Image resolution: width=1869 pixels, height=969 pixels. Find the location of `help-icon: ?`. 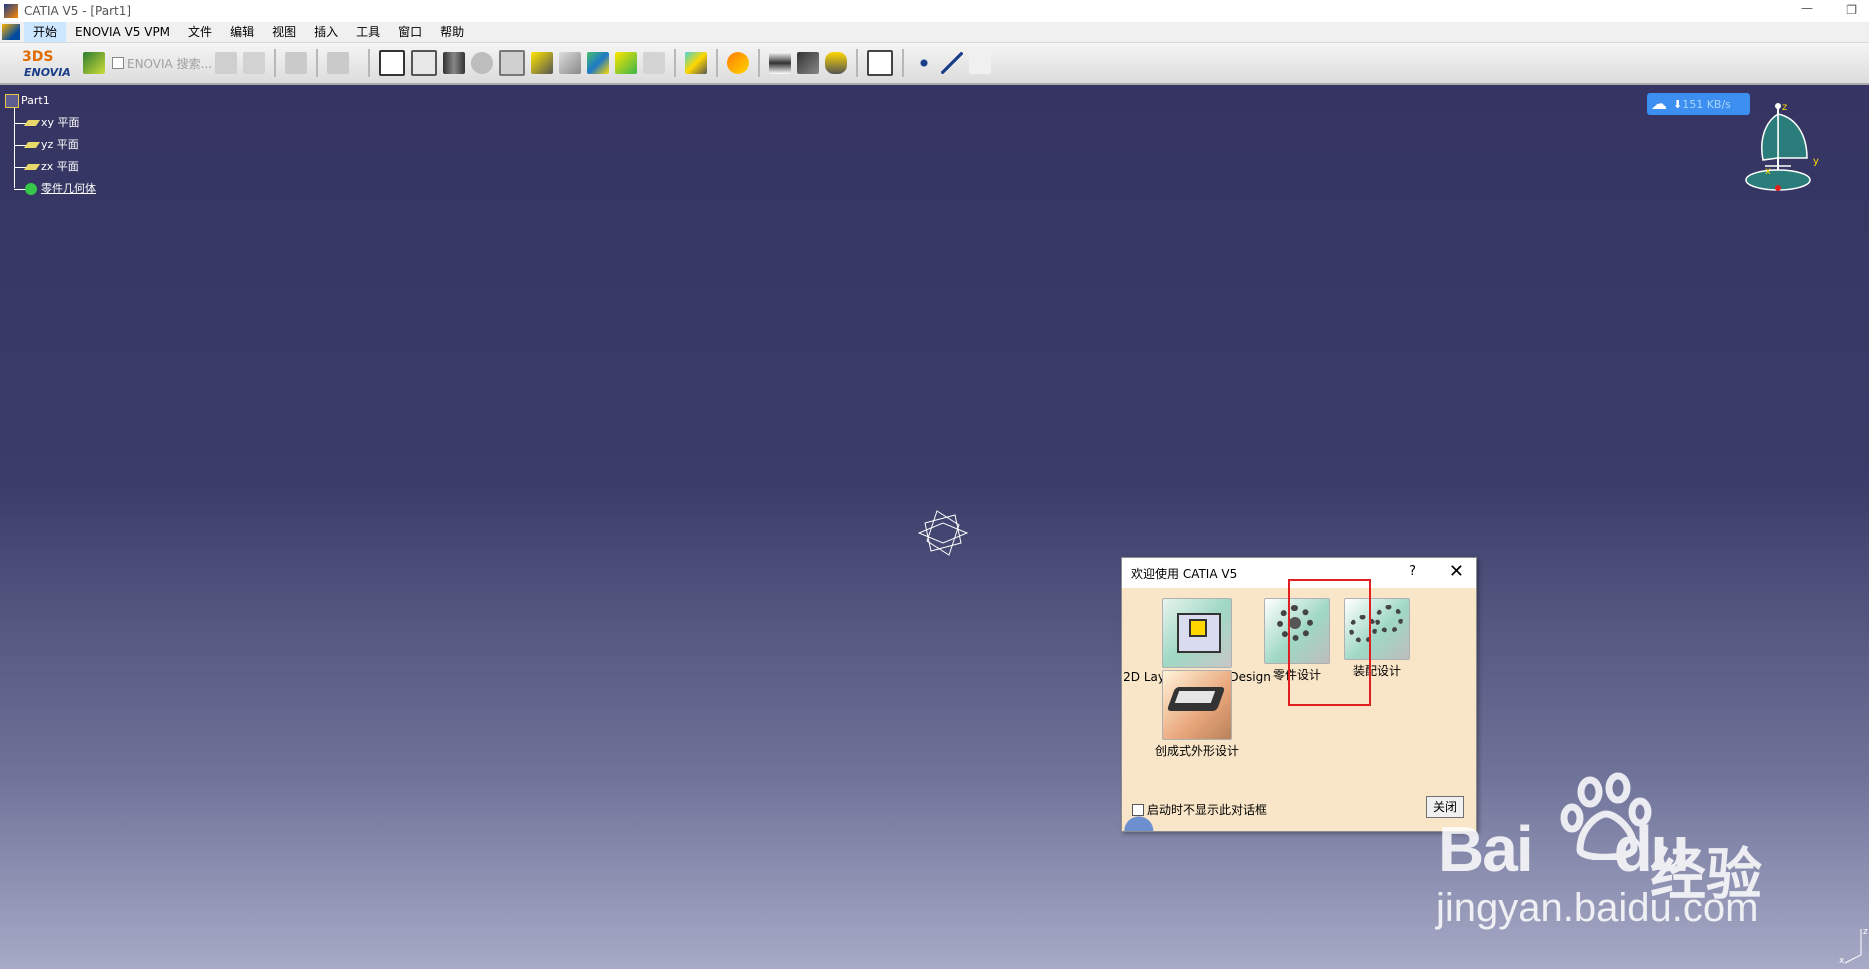

help-icon: ? is located at coordinates (1412, 571).